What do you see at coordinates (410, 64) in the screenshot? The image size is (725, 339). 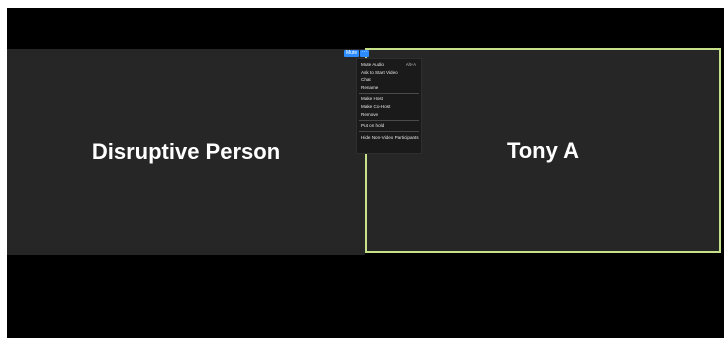 I see `keyboard-shortcut: Alt+A` at bounding box center [410, 64].